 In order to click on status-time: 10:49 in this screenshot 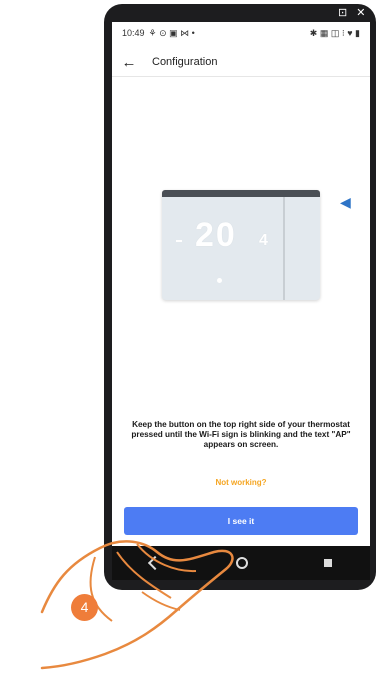, I will do `click(133, 33)`.